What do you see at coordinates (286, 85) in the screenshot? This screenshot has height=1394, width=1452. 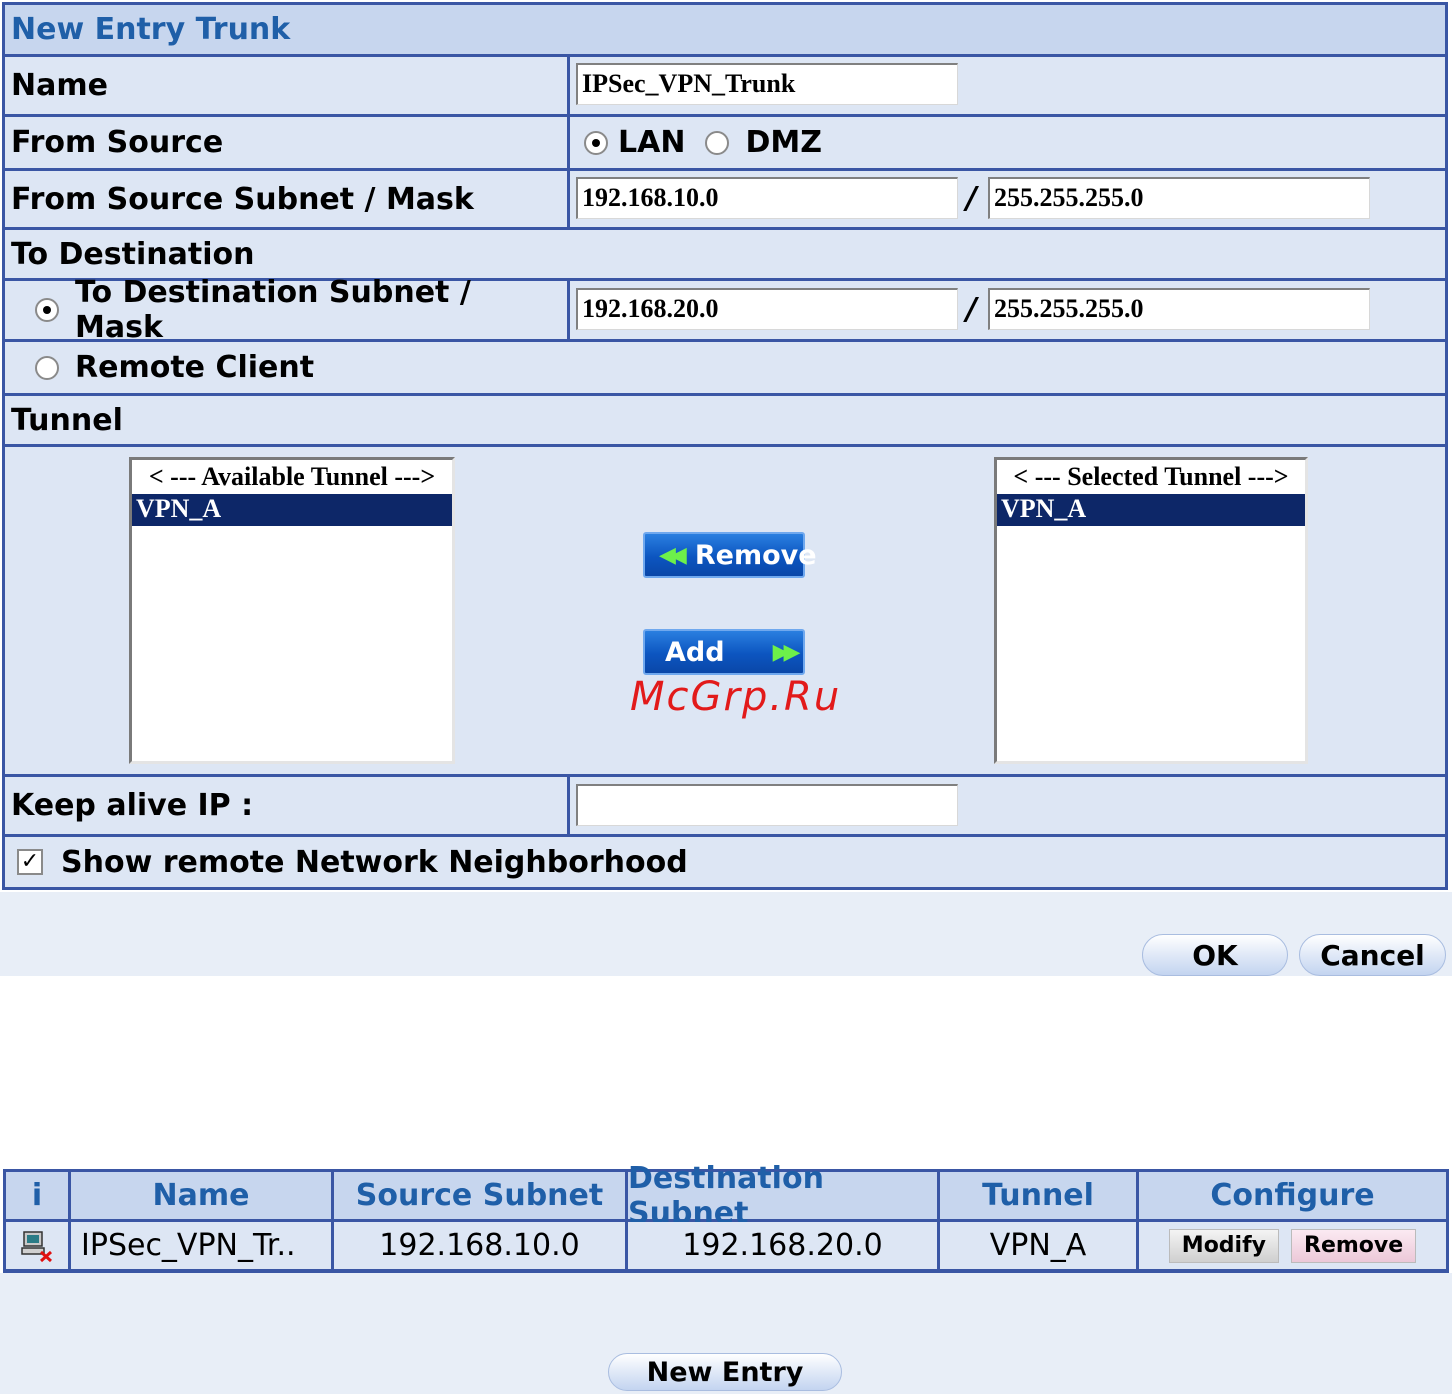 I see `name-label-cell: Name` at bounding box center [286, 85].